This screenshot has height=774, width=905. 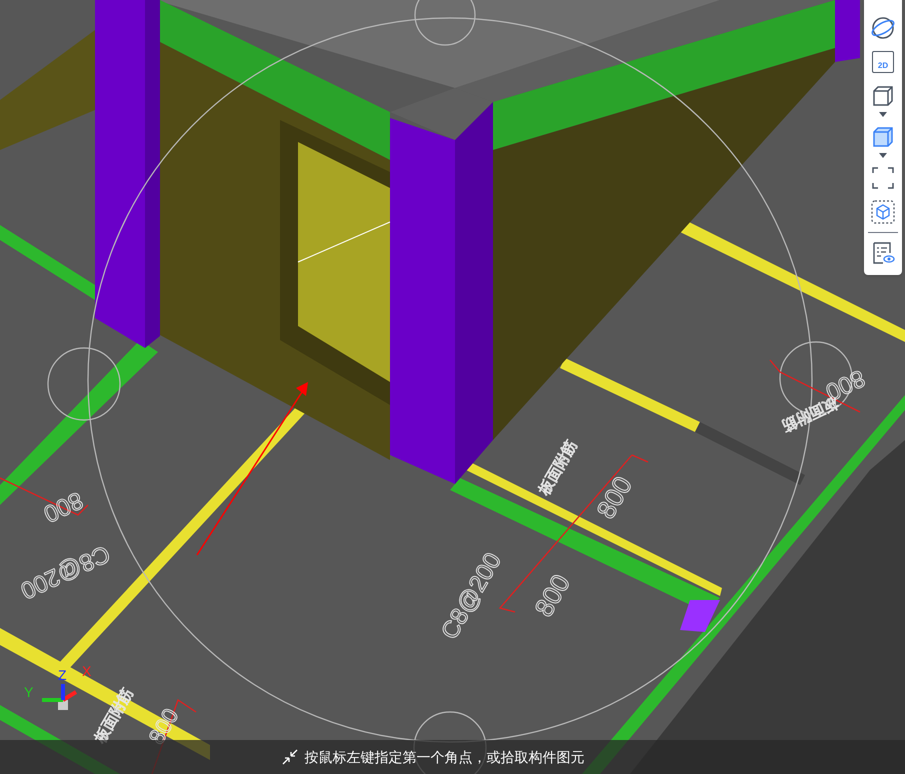 I want to click on axis-label: Z, so click(x=62, y=675).